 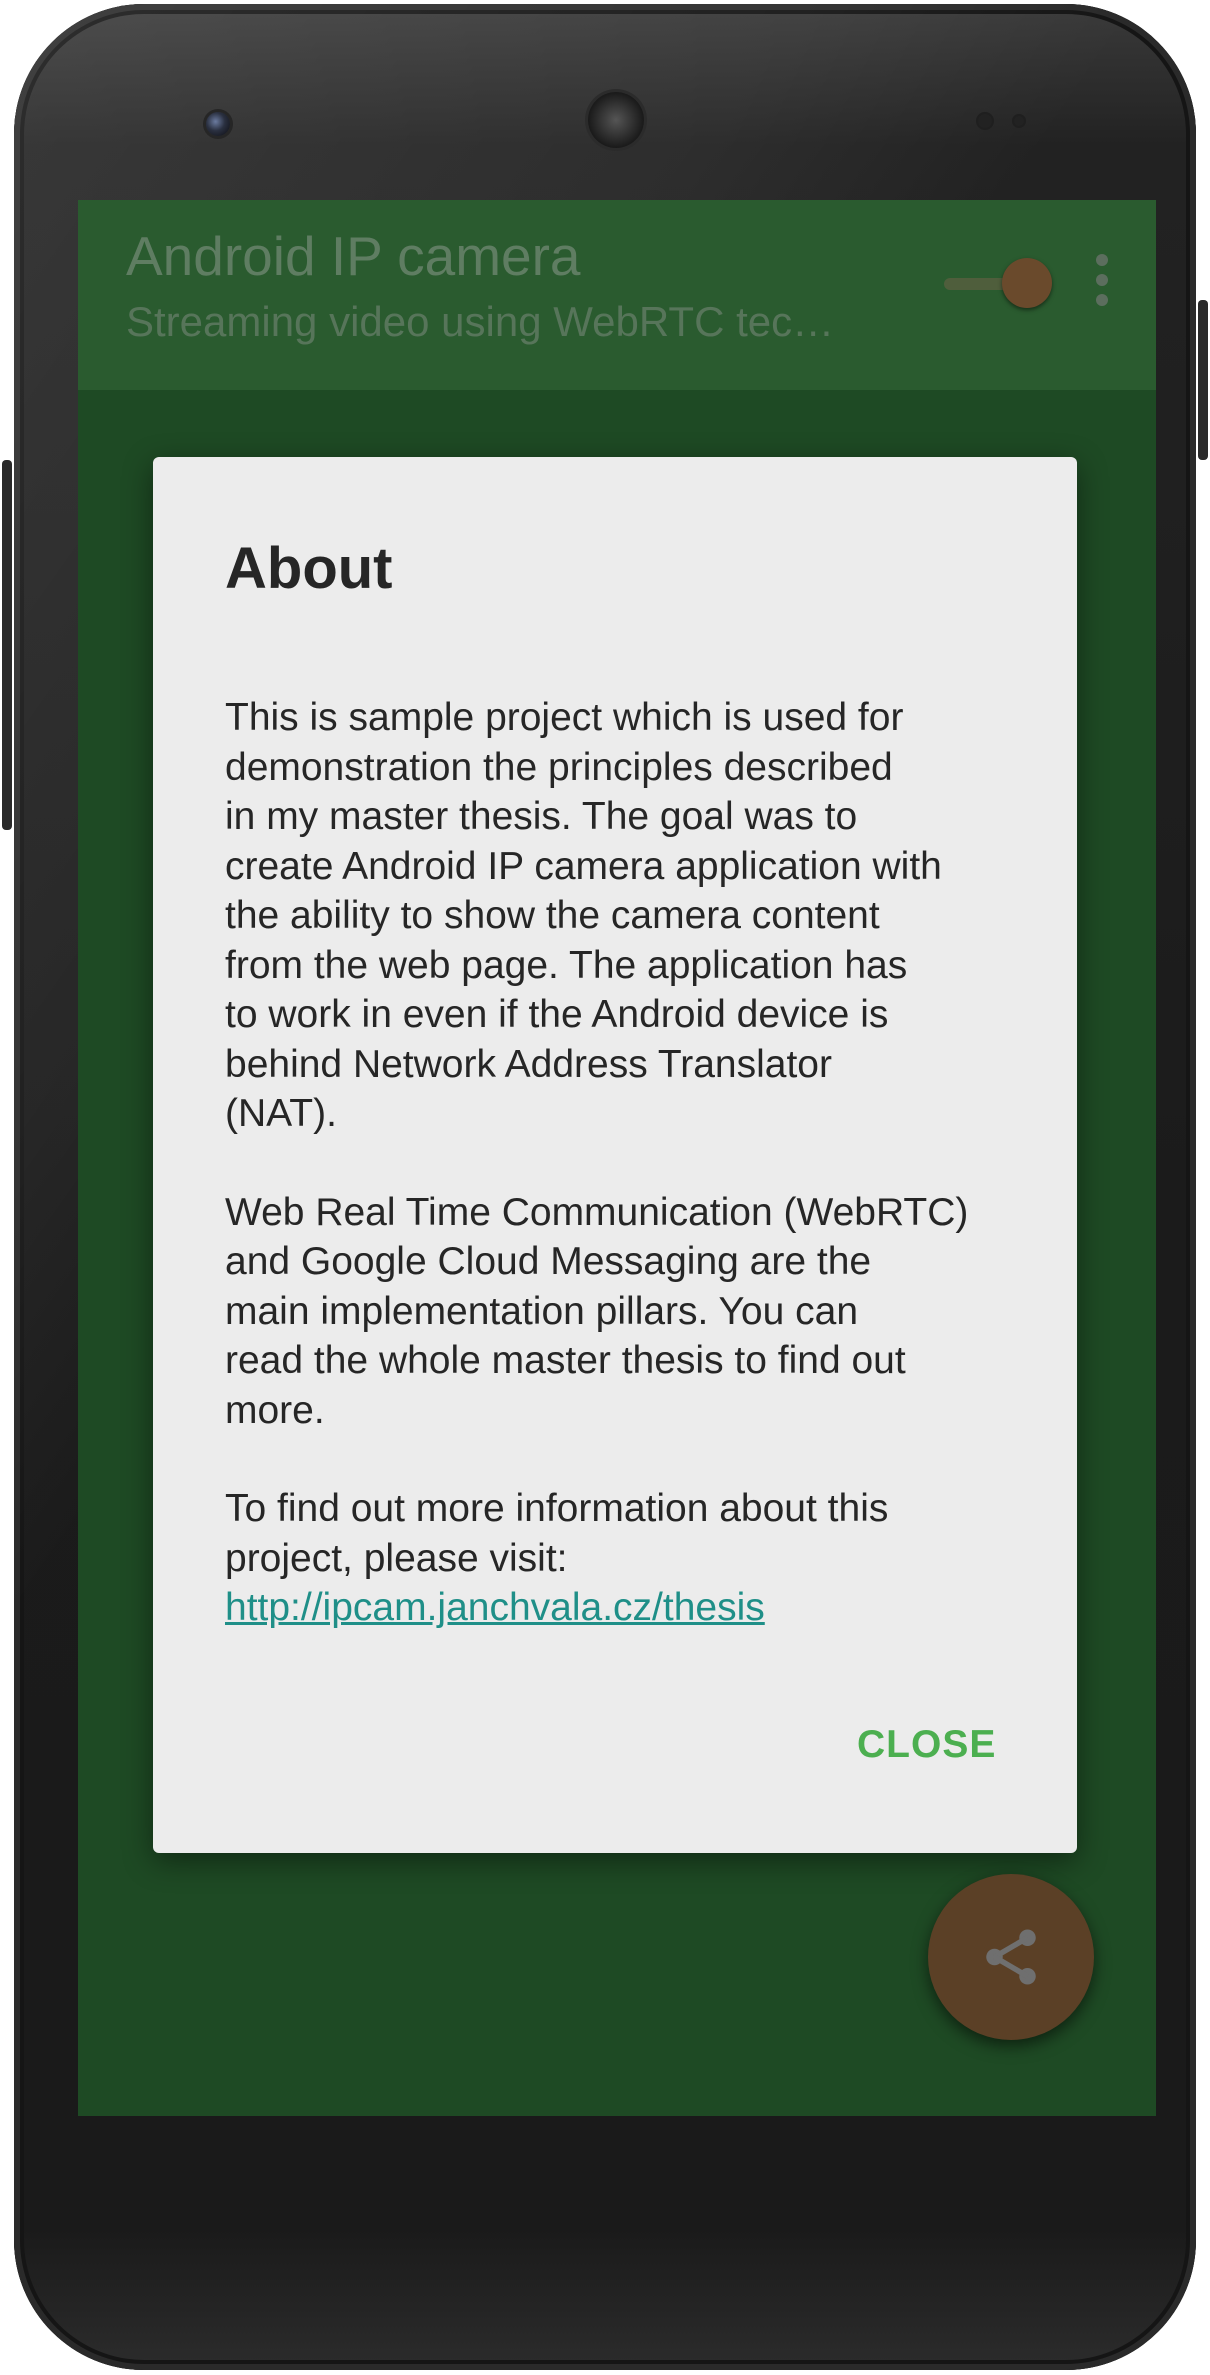 What do you see at coordinates (1103, 280) in the screenshot?
I see `more-vert-icon` at bounding box center [1103, 280].